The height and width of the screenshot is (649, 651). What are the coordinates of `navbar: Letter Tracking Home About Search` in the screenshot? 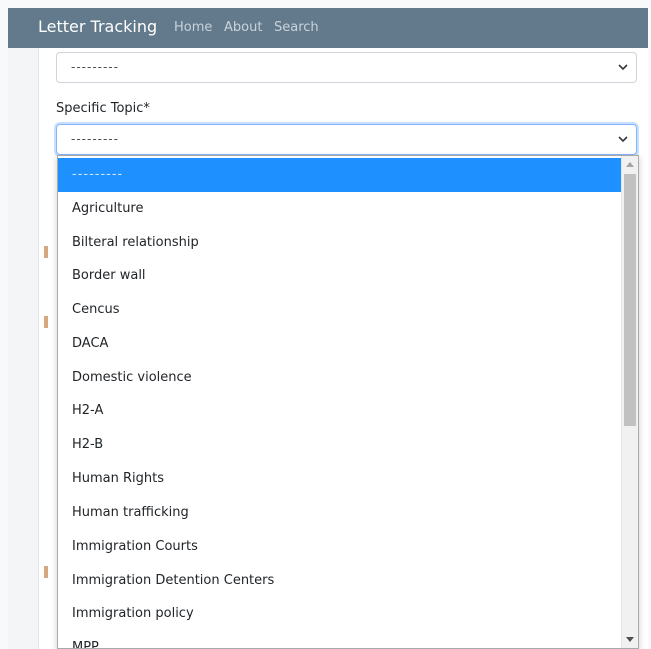 It's located at (328, 28).